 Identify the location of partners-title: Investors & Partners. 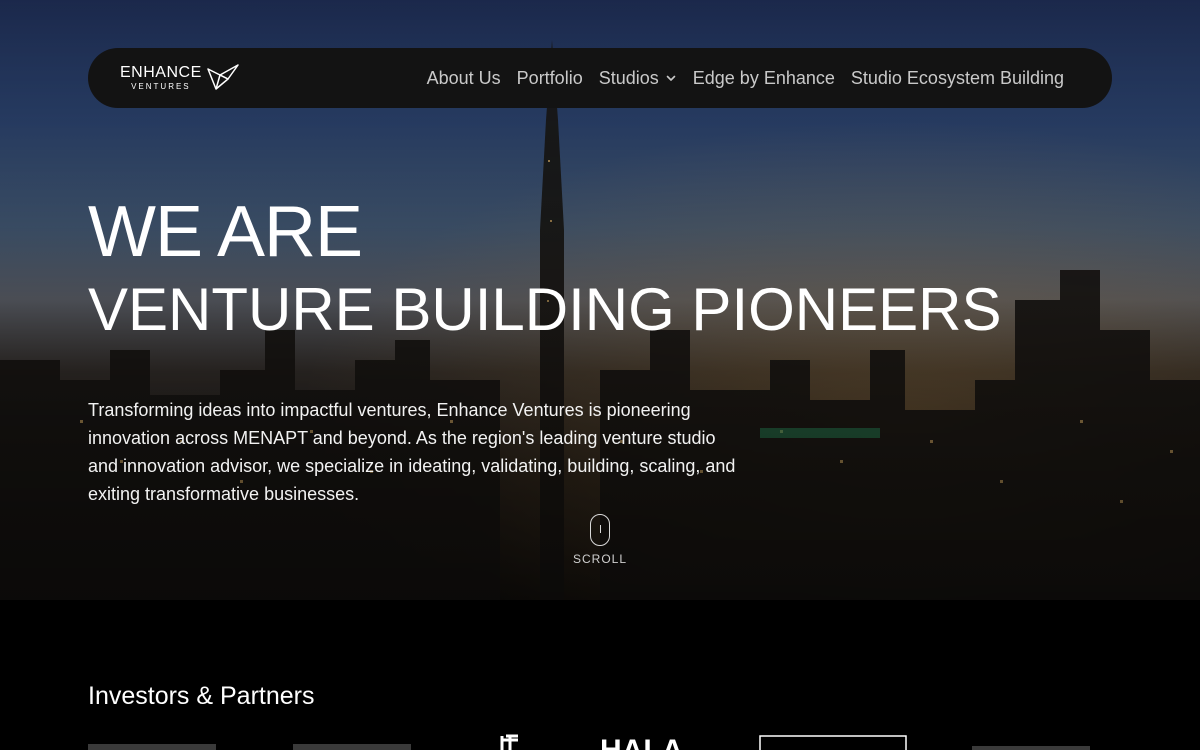
(201, 696).